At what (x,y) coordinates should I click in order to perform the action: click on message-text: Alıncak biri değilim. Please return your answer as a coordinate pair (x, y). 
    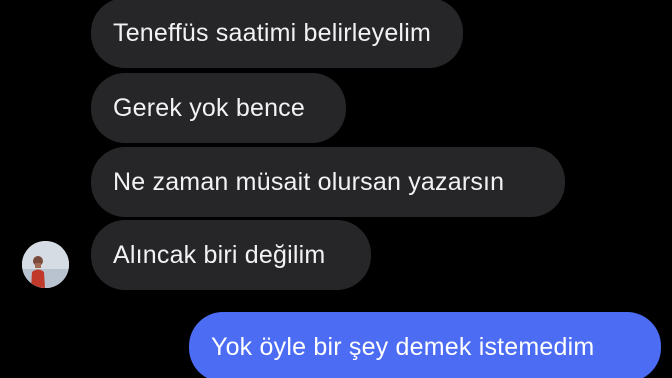
    Looking at the image, I should click on (219, 254).